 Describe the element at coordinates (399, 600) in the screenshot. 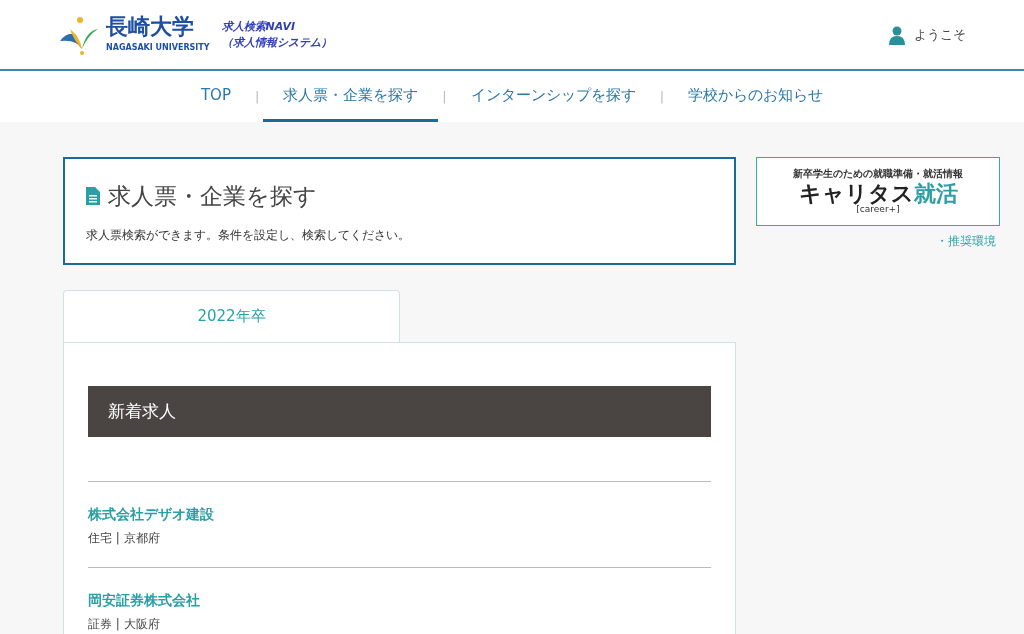

I see `company-link: 岡安証券株式会社` at that location.